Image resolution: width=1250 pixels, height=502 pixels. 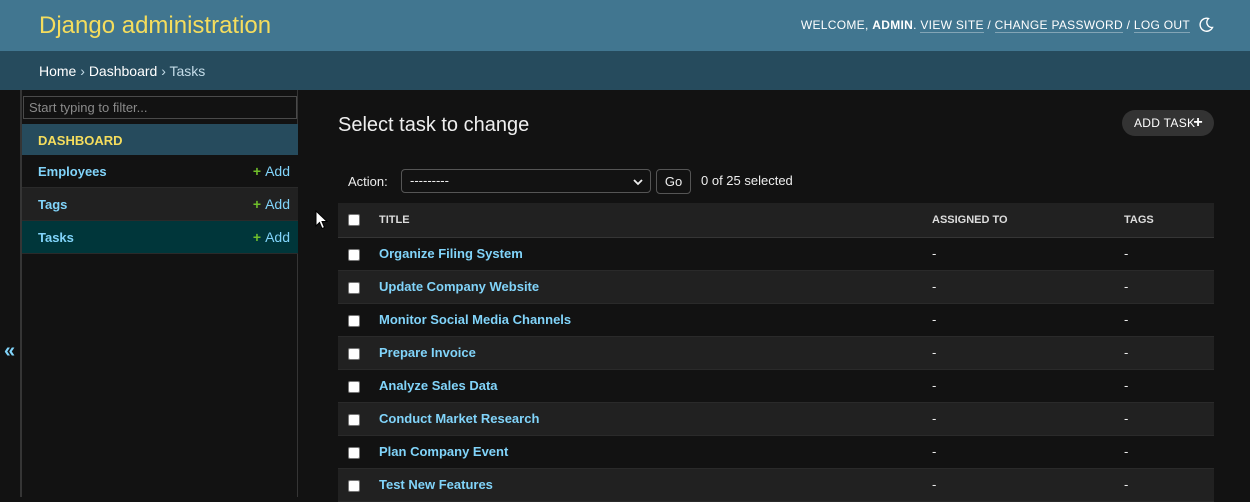 What do you see at coordinates (655, 419) in the screenshot?
I see `title-cell: Conduct Market Research` at bounding box center [655, 419].